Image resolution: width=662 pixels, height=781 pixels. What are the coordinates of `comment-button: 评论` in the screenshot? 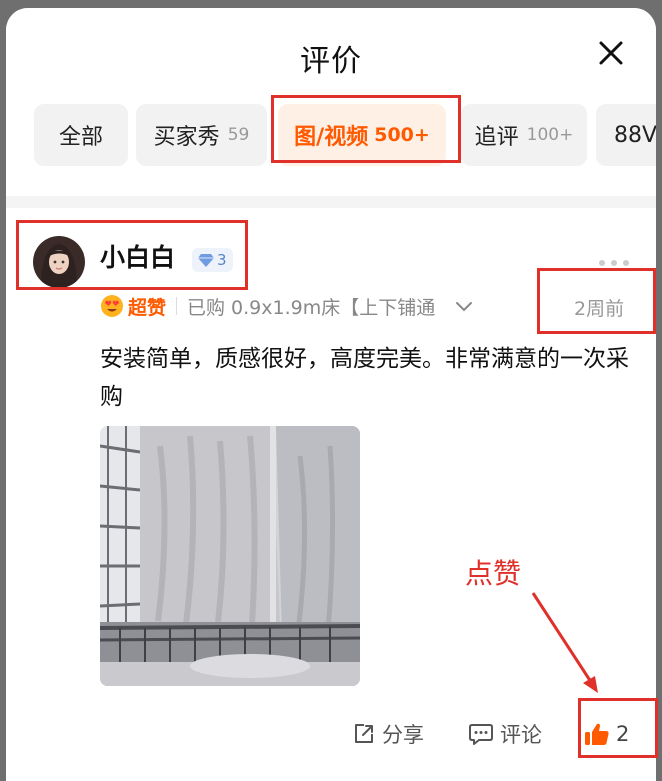 It's located at (505, 734).